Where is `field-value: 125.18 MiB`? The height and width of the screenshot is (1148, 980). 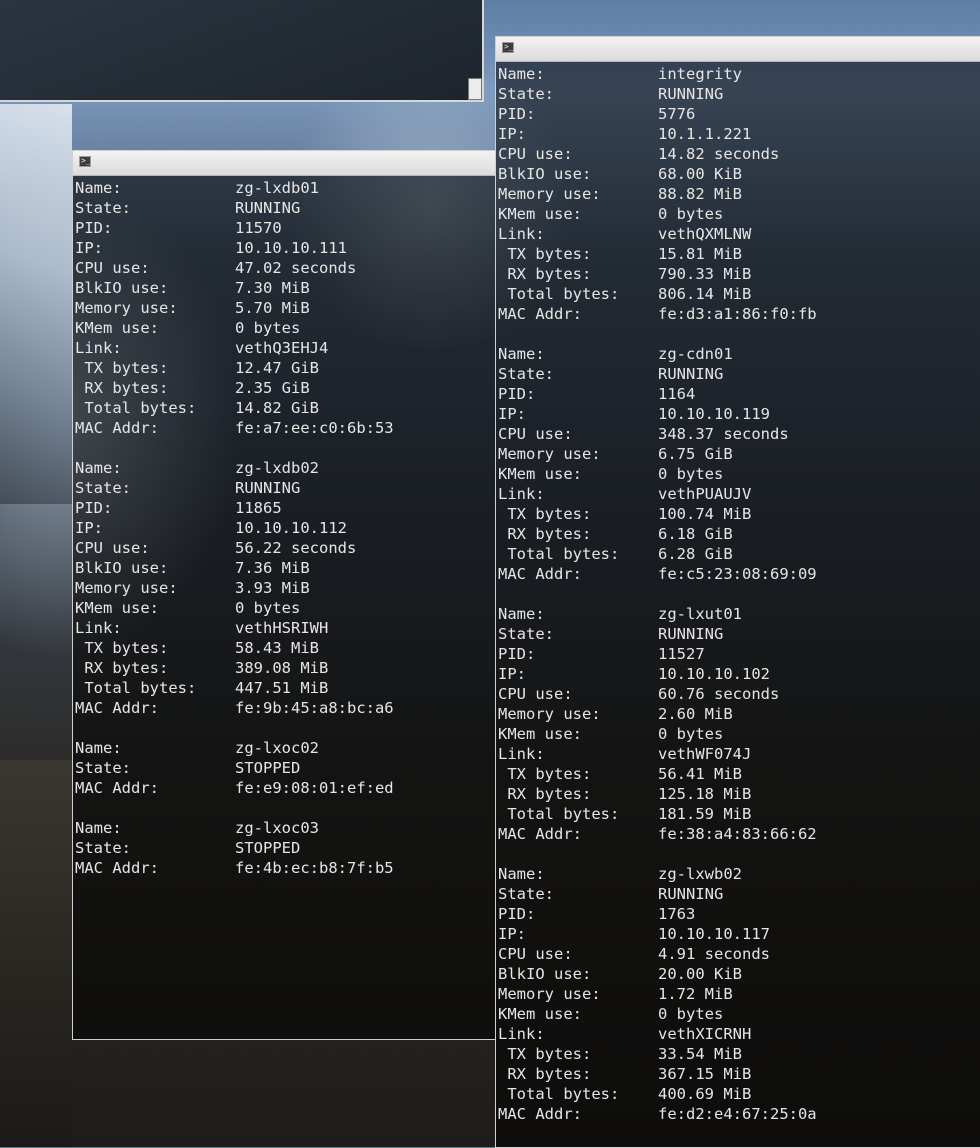 field-value: 125.18 MiB is located at coordinates (705, 794).